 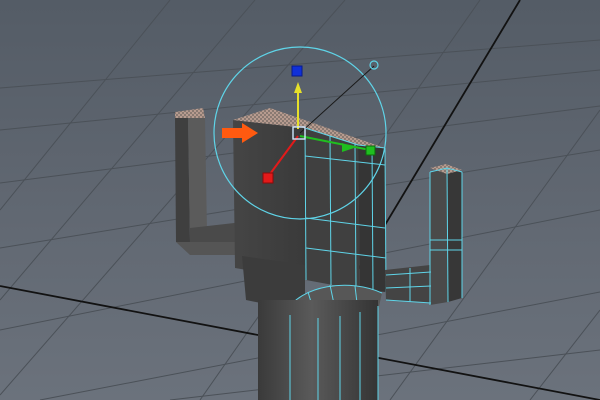 What do you see at coordinates (424, 234) in the screenshot?
I see `right-arm` at bounding box center [424, 234].